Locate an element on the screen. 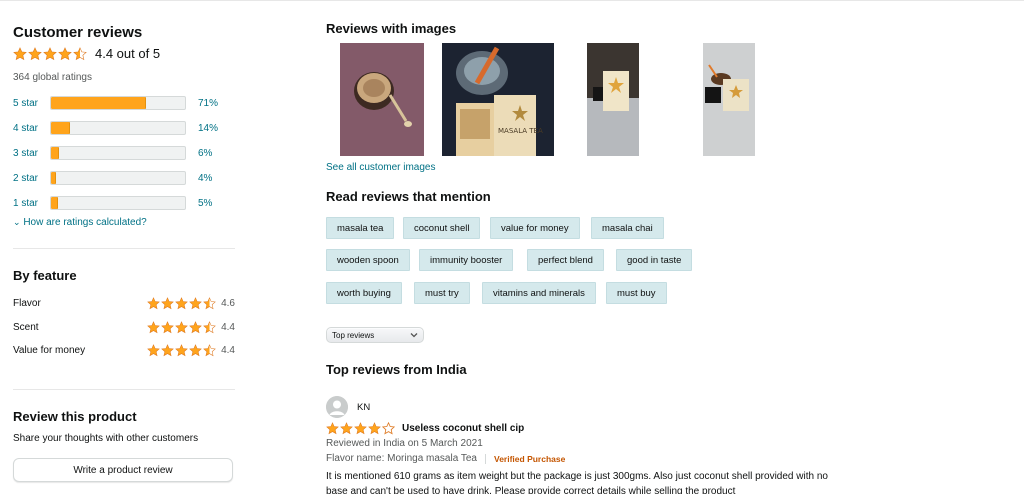  mention-chip: perfect blend is located at coordinates (565, 260).